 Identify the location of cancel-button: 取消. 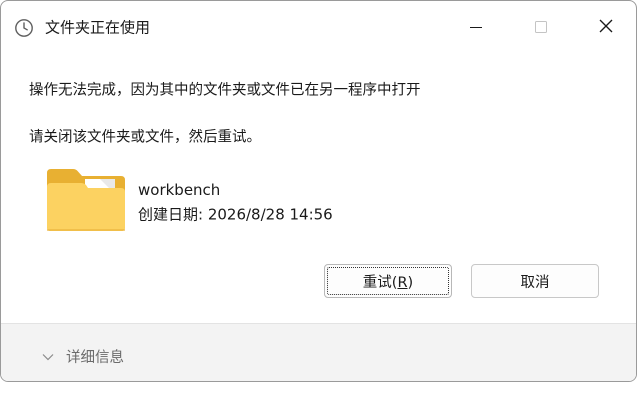
(535, 281).